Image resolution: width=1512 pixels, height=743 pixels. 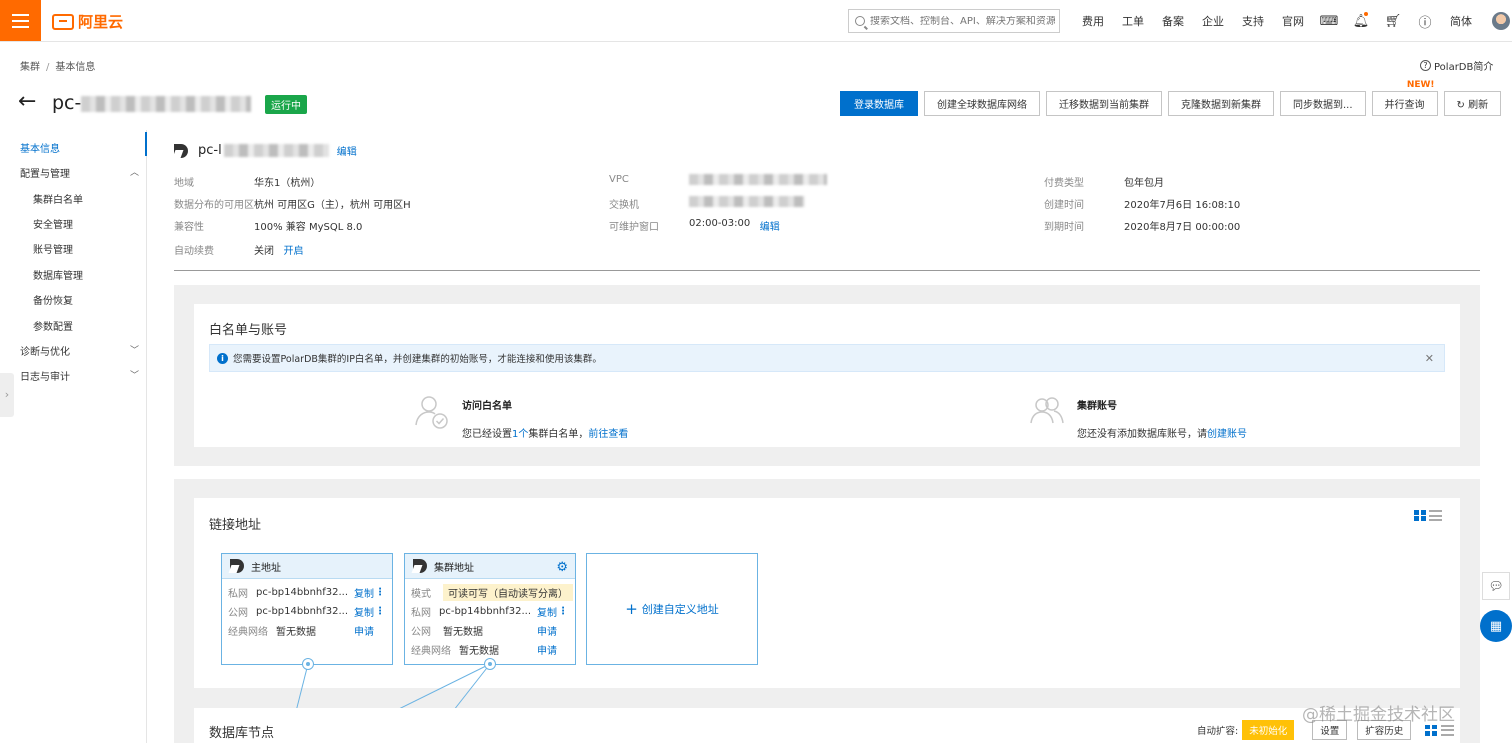 What do you see at coordinates (631, 609) in the screenshot?
I see `plus-icon: +` at bounding box center [631, 609].